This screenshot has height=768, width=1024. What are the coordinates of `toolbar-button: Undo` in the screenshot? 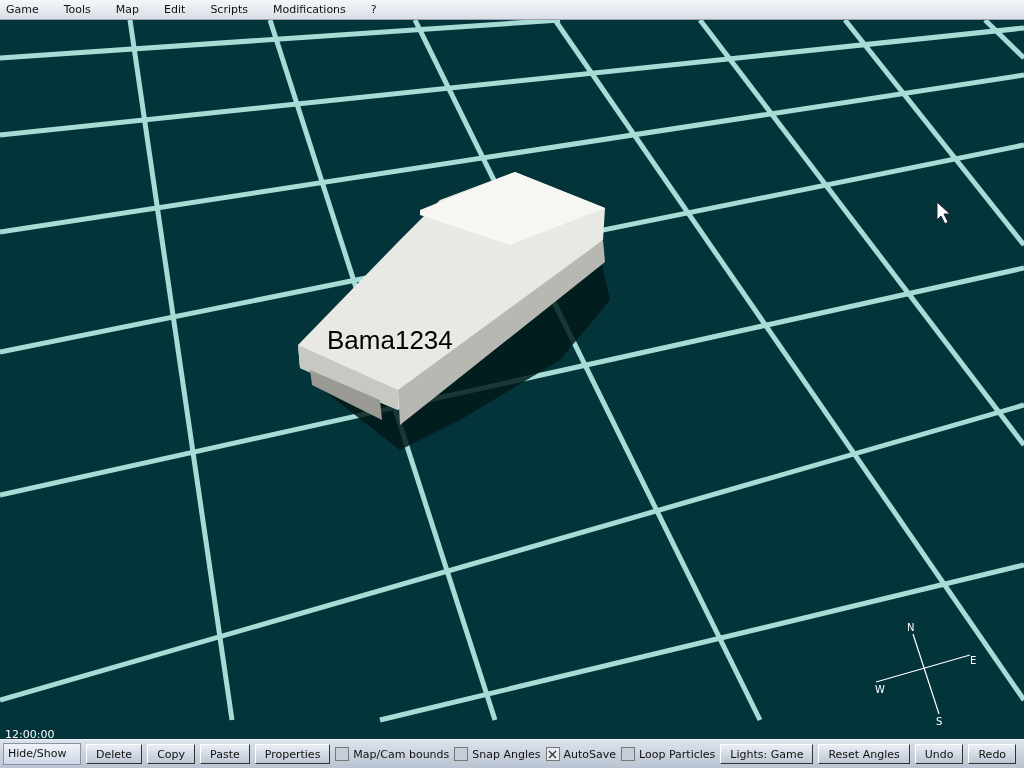 It's located at (939, 754).